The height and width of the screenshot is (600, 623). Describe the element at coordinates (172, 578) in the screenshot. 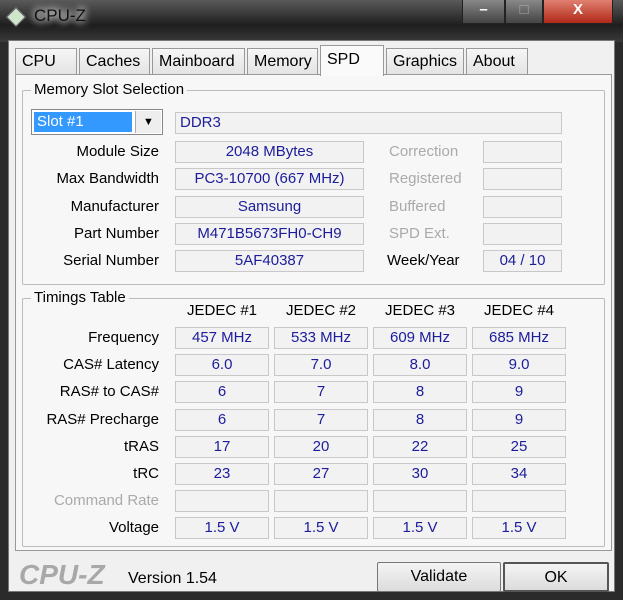

I see `version-label: Version 1.54` at that location.